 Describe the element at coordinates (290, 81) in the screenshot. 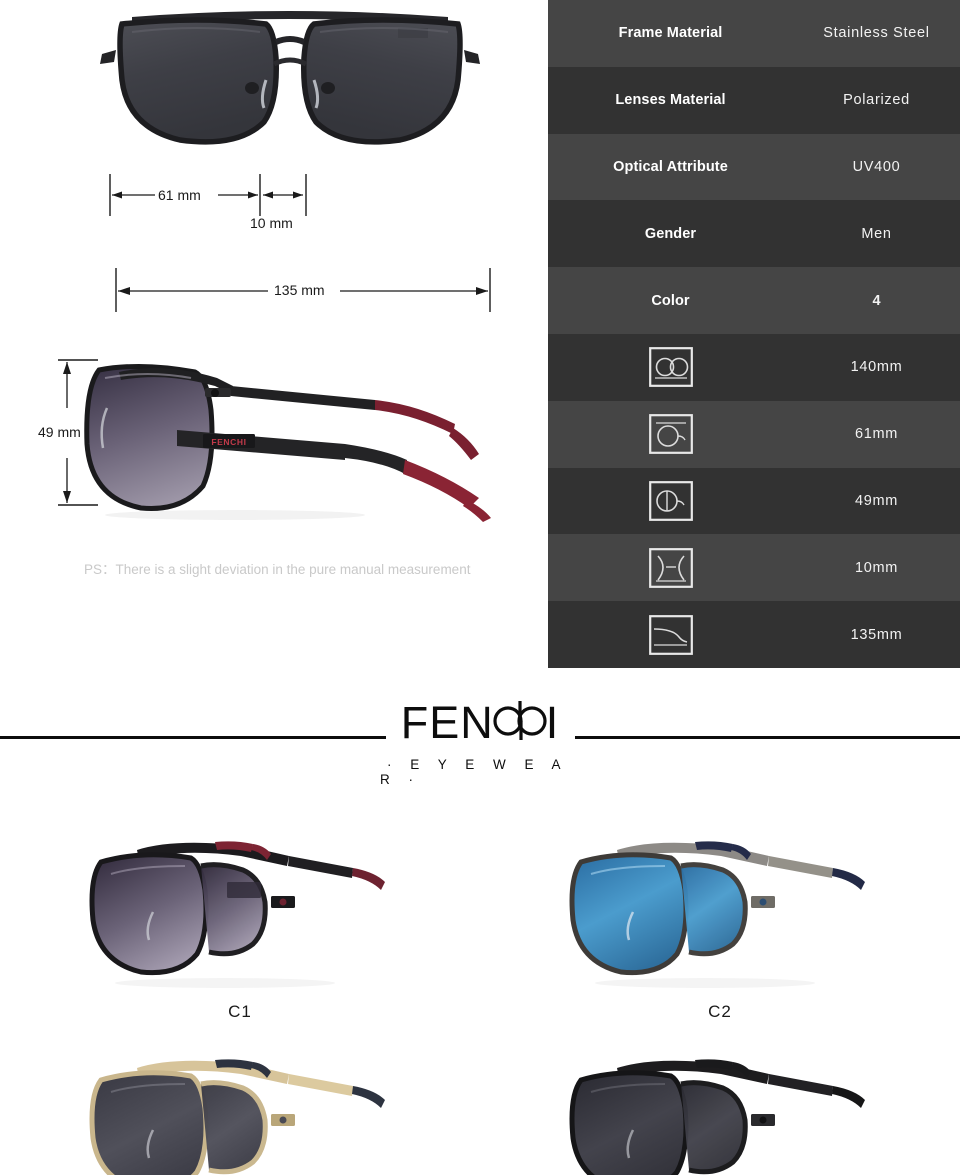

I see `sunglasses-front-view-image` at that location.